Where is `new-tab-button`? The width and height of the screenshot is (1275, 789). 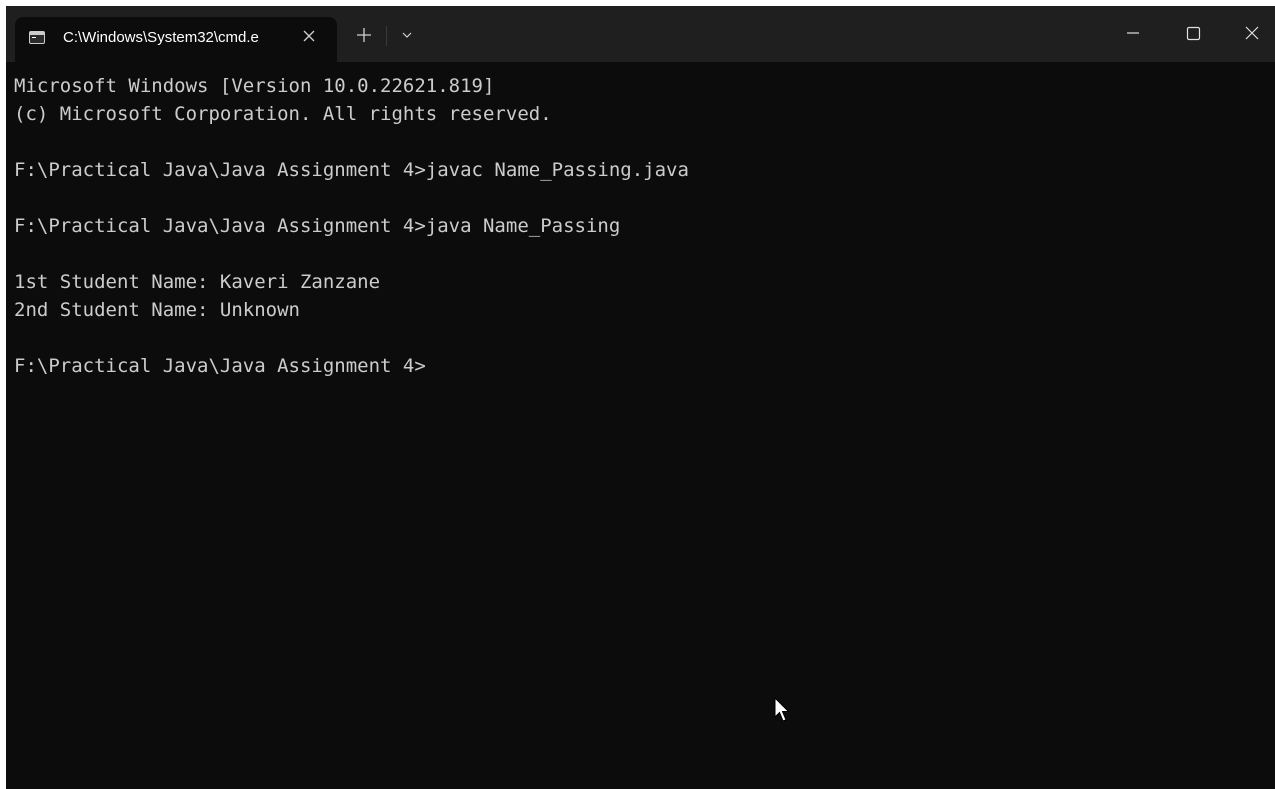
new-tab-button is located at coordinates (364, 35).